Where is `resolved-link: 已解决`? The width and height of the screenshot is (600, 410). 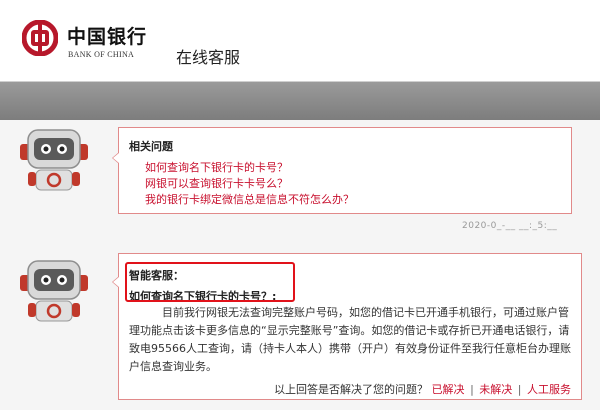
resolved-link: 已解决 is located at coordinates (448, 389).